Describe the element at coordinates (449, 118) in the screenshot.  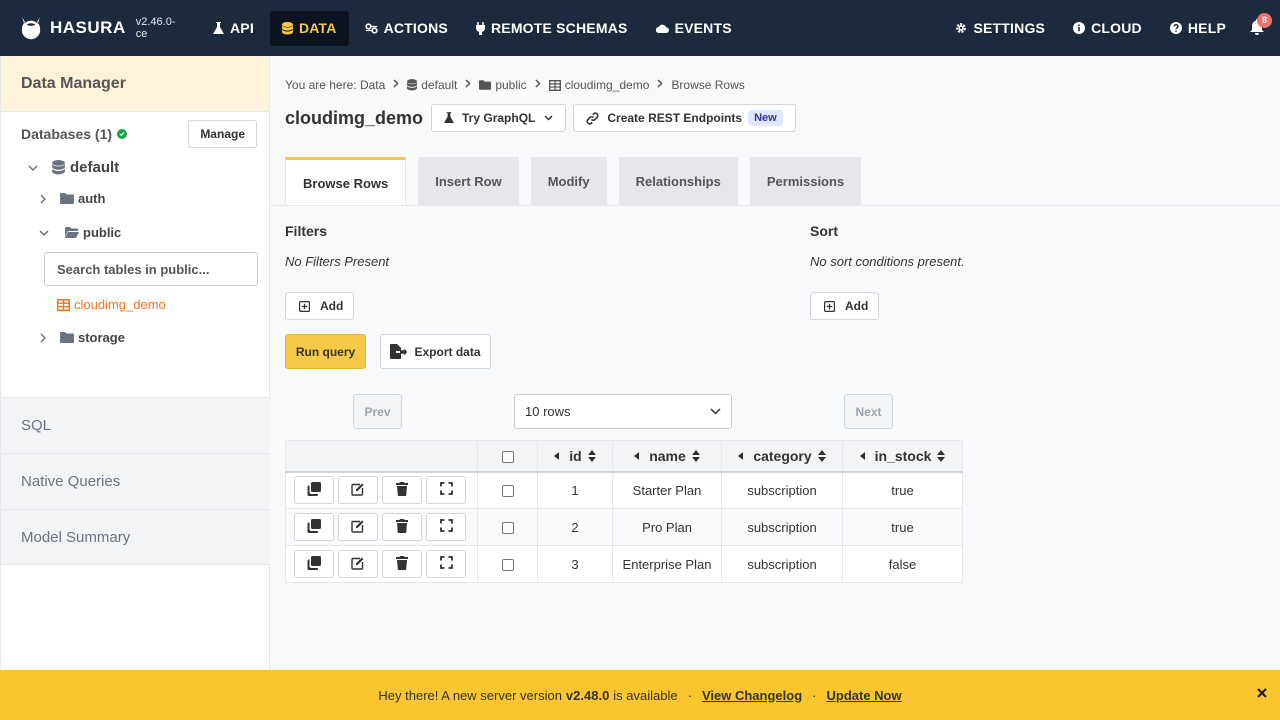
I see `flask-icon` at that location.